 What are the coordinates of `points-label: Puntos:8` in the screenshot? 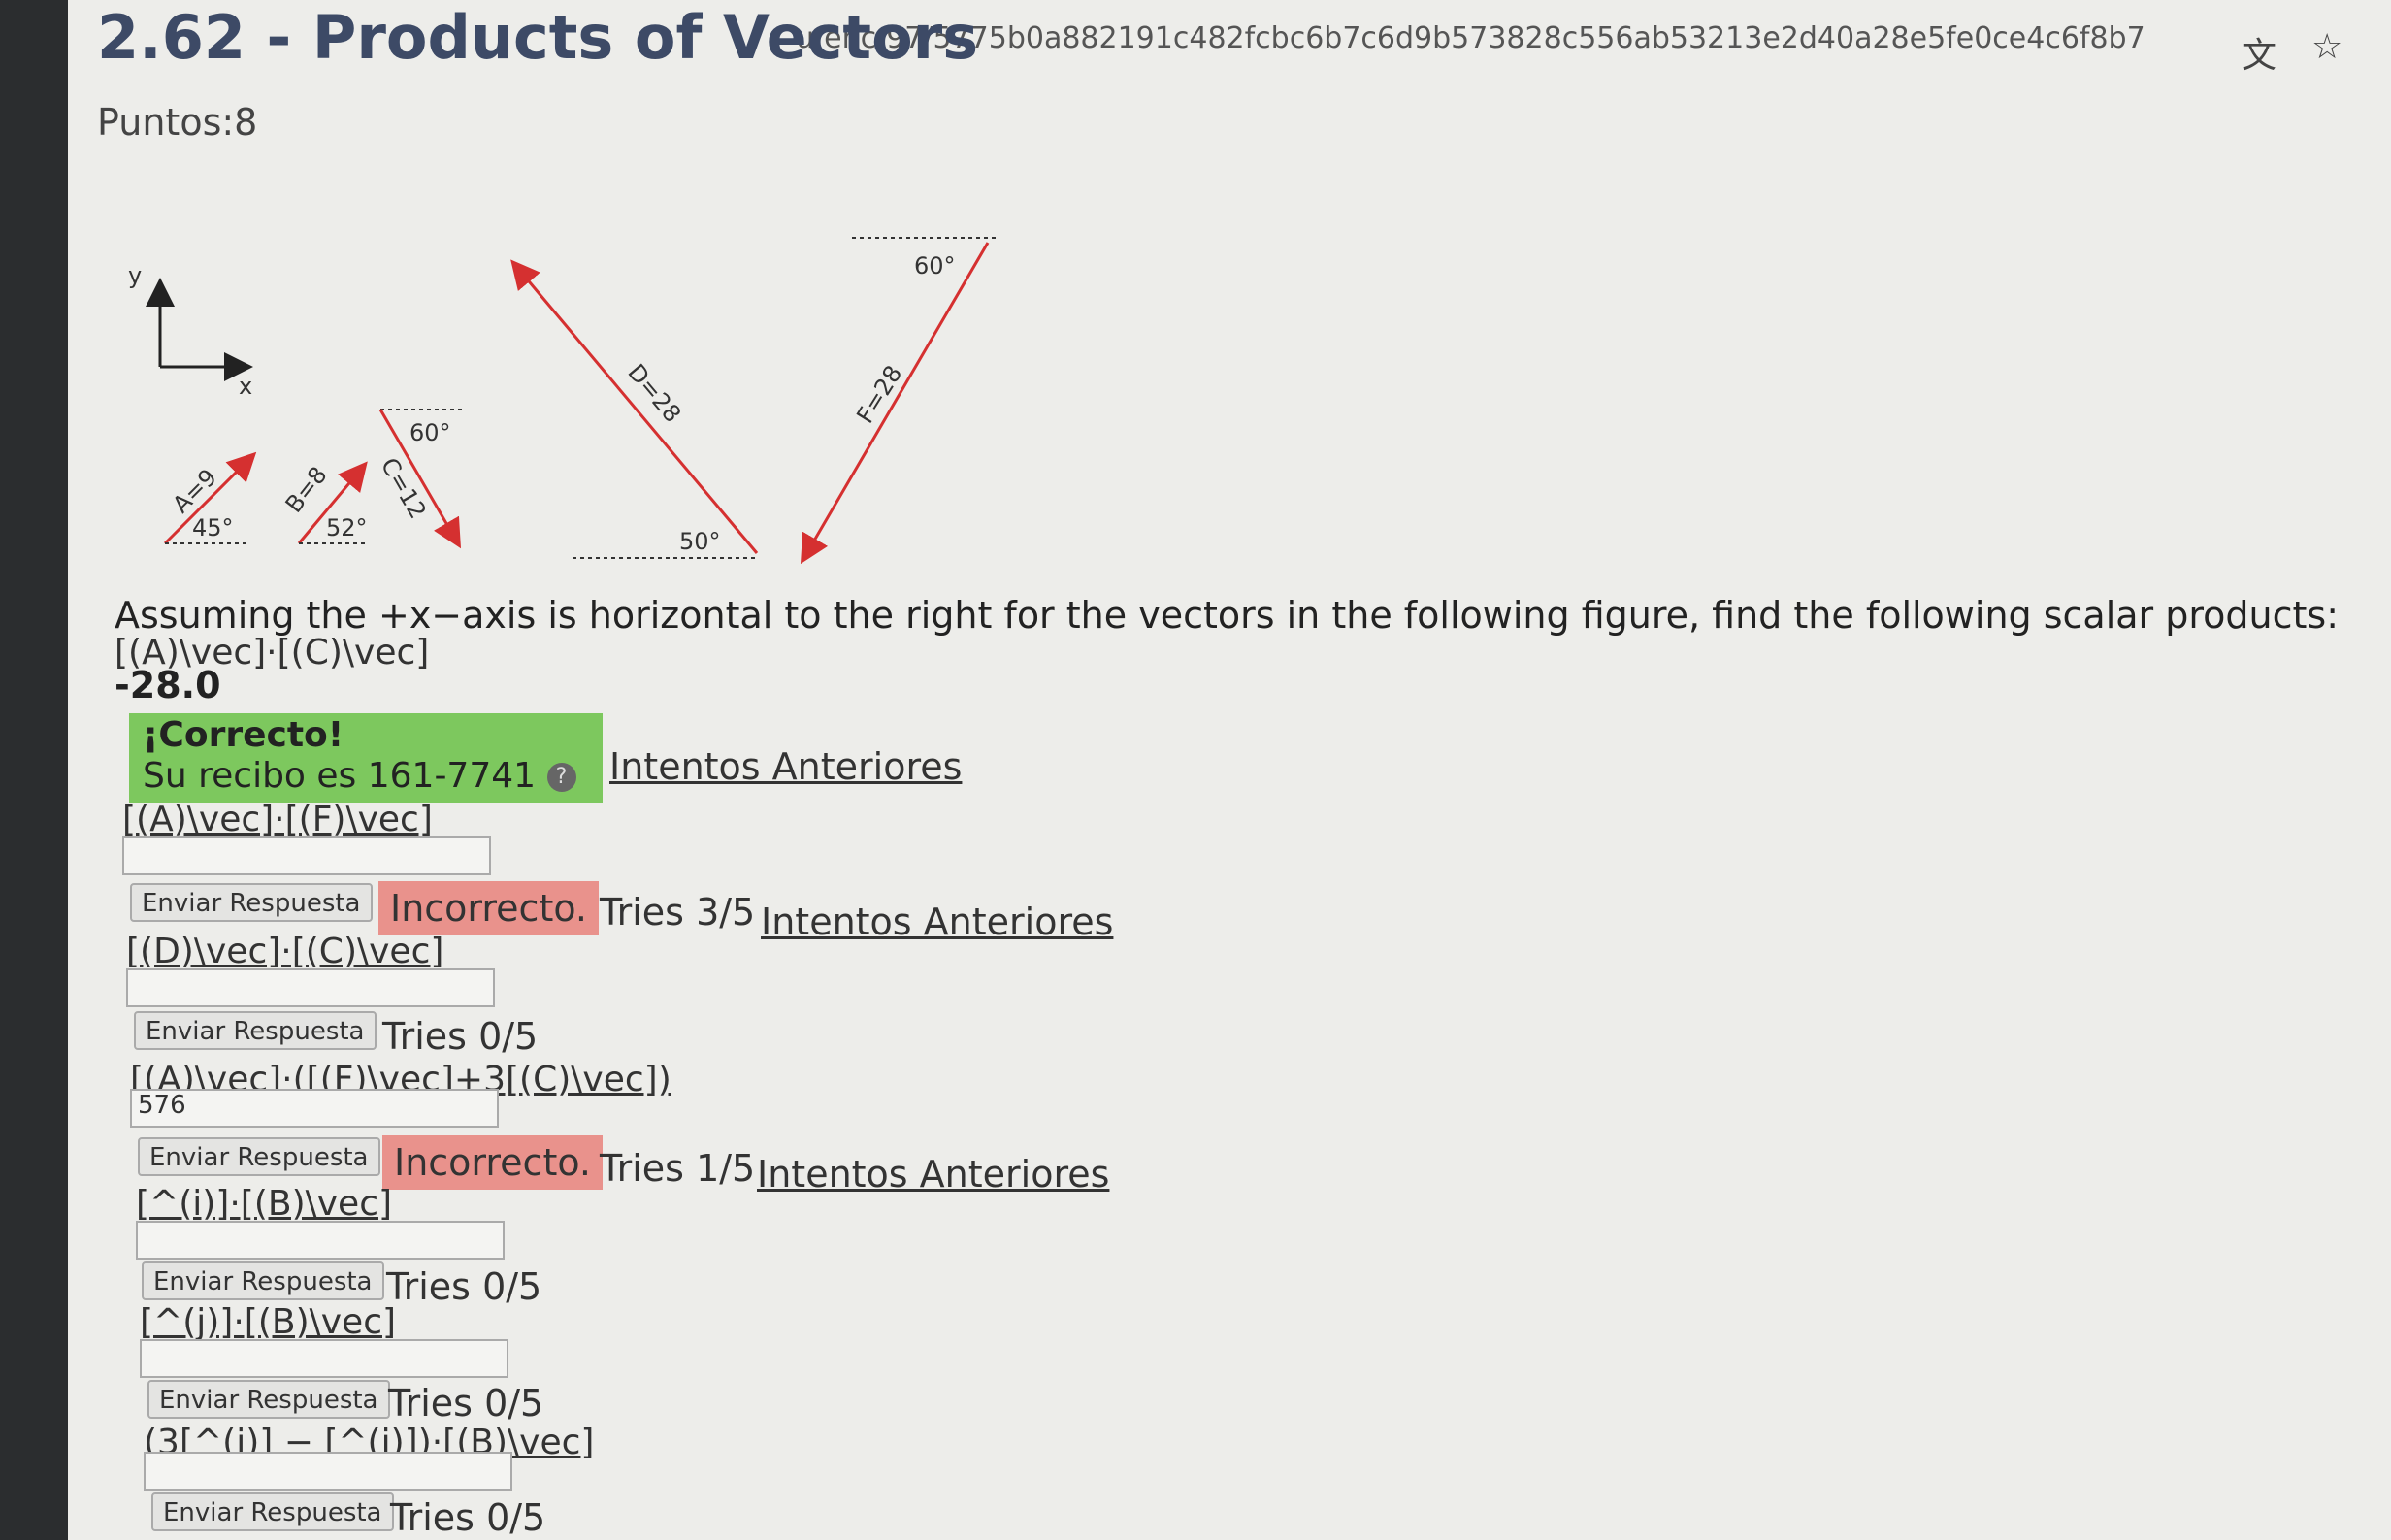 It's located at (178, 123).